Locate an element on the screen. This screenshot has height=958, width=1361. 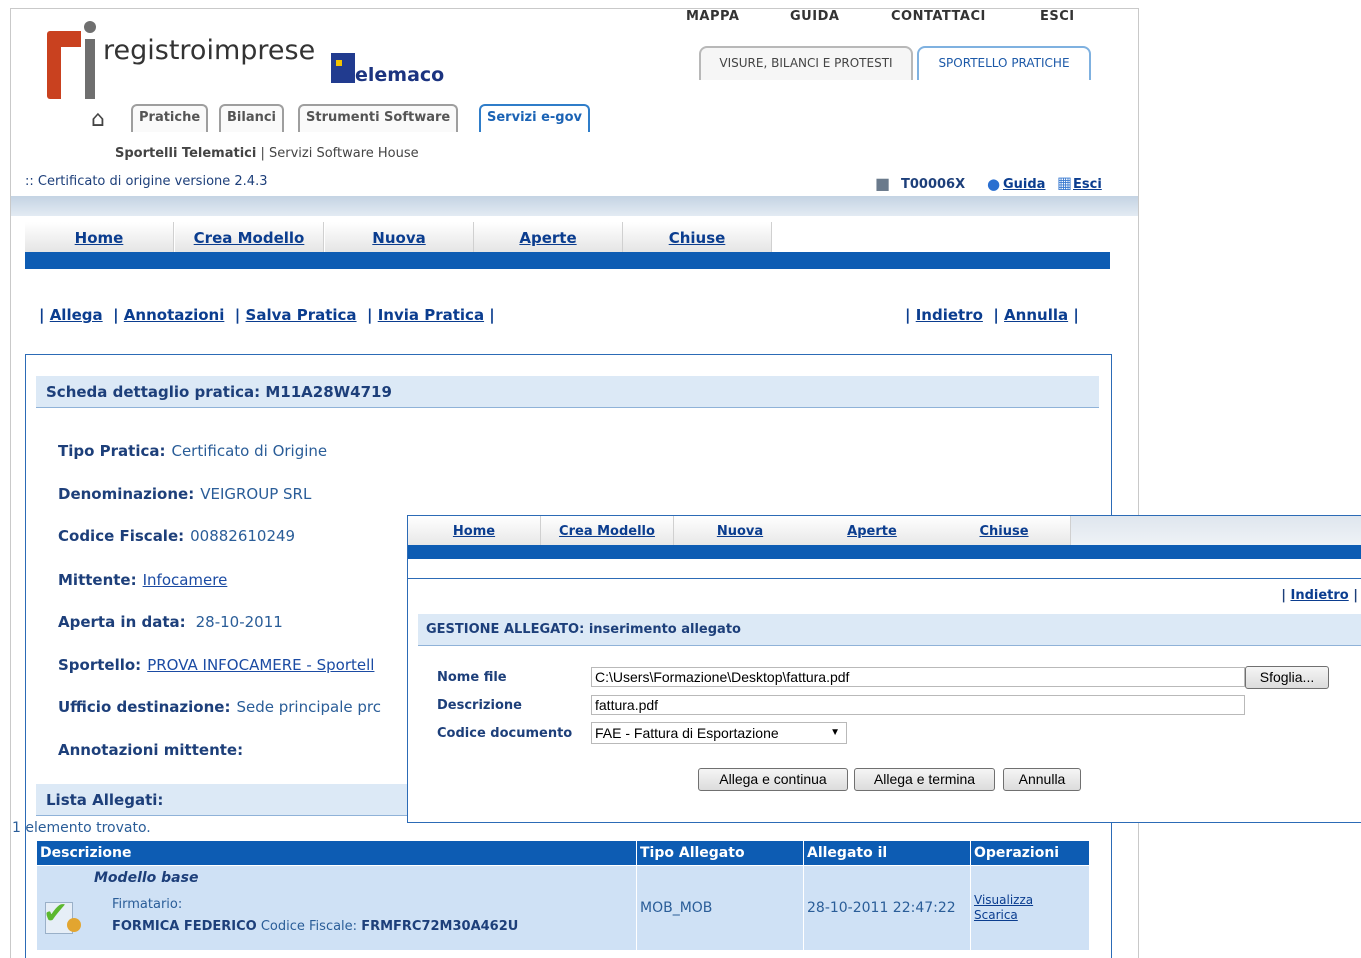
attachment-type: MOB_MOB is located at coordinates (720, 908).